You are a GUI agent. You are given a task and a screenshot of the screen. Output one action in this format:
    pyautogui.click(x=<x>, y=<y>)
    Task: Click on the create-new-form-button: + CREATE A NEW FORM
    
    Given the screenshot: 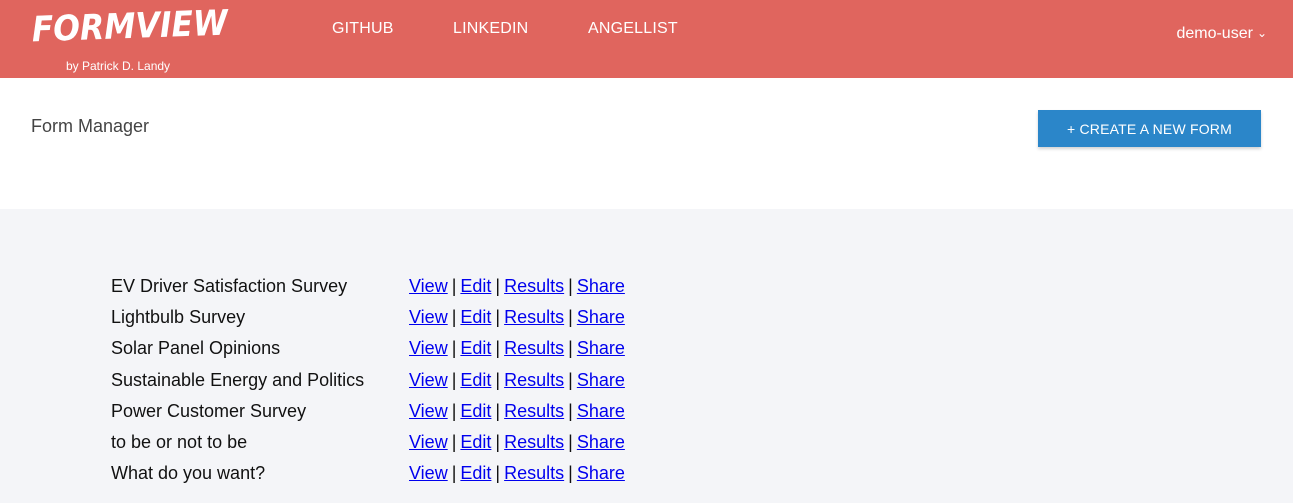 What is the action you would take?
    pyautogui.click(x=1149, y=128)
    